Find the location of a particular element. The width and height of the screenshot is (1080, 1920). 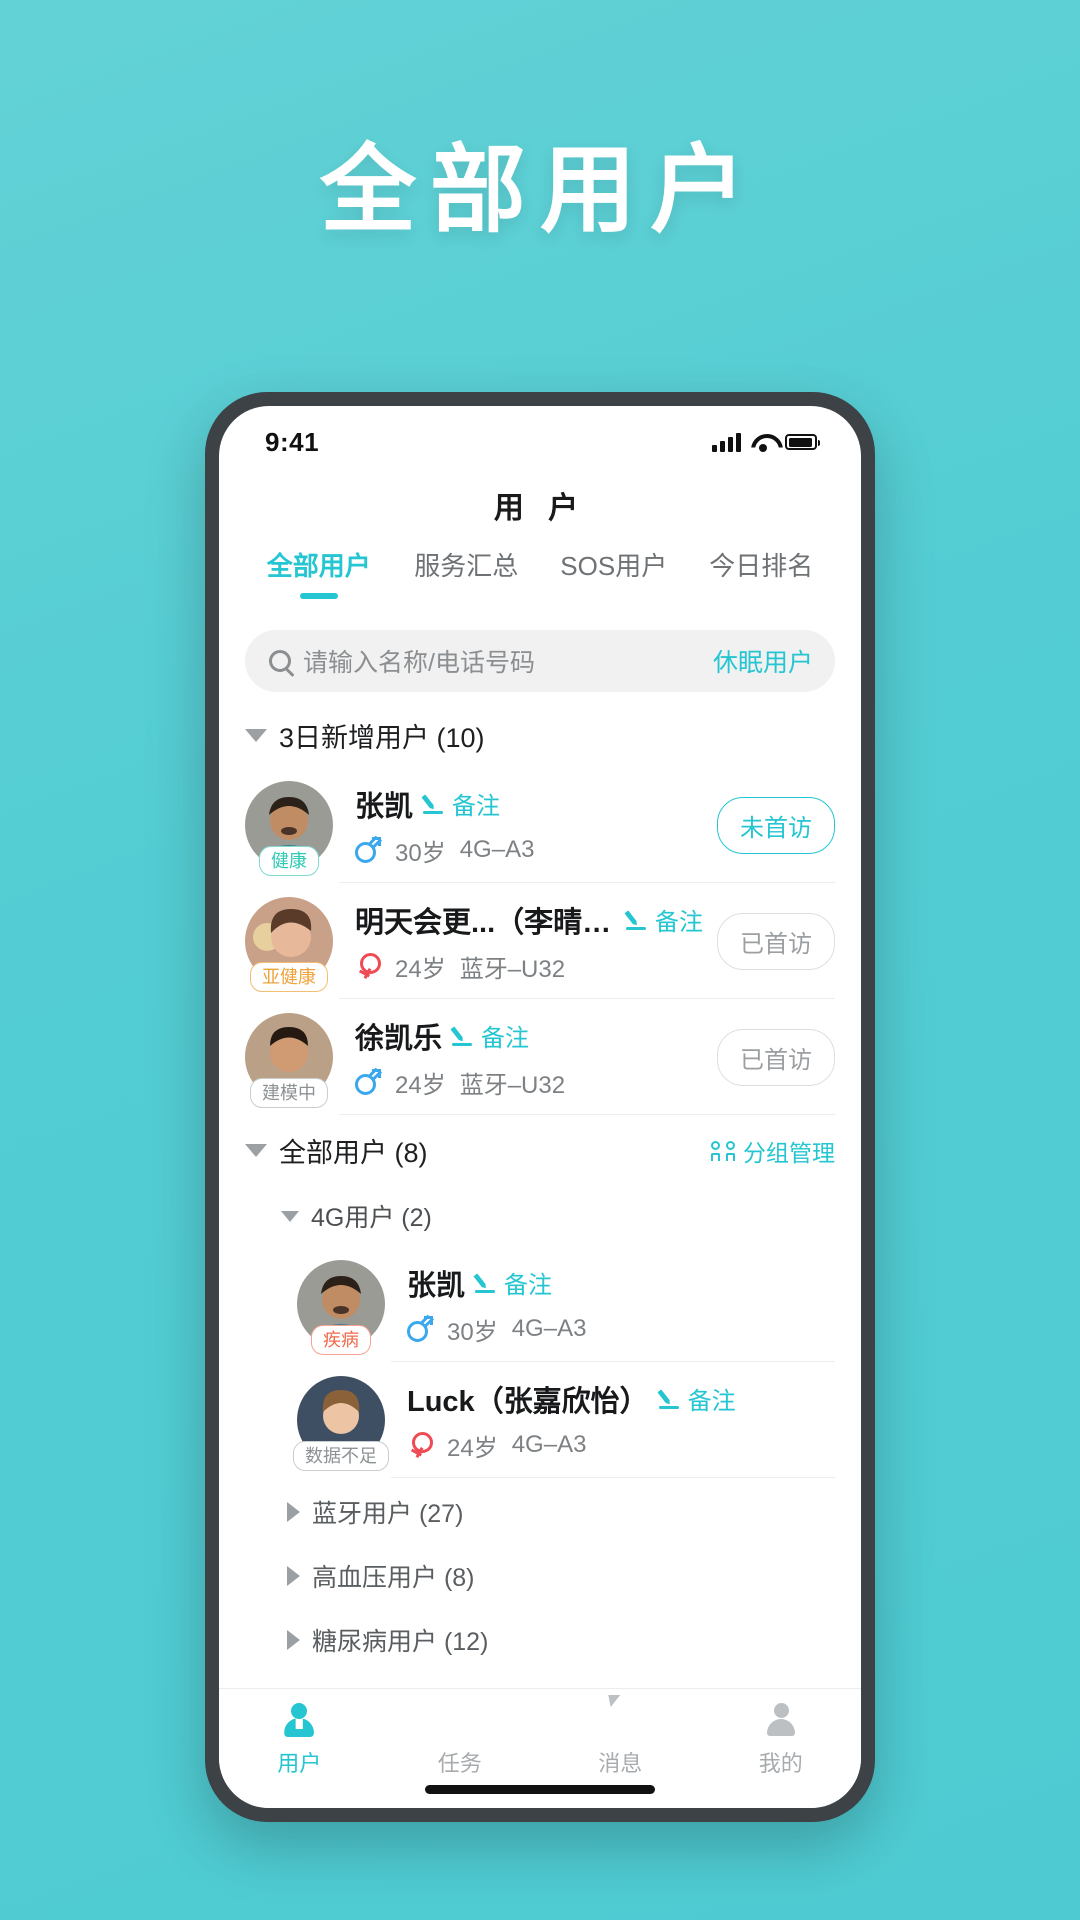

status-bar: 9:41 is located at coordinates (540, 437).